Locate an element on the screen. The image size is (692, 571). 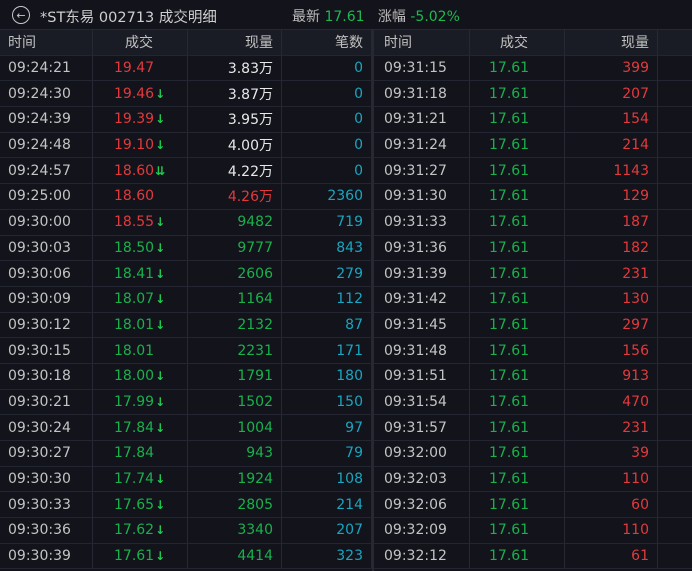
trade-price: 18.01 ↓ is located at coordinates (140, 325).